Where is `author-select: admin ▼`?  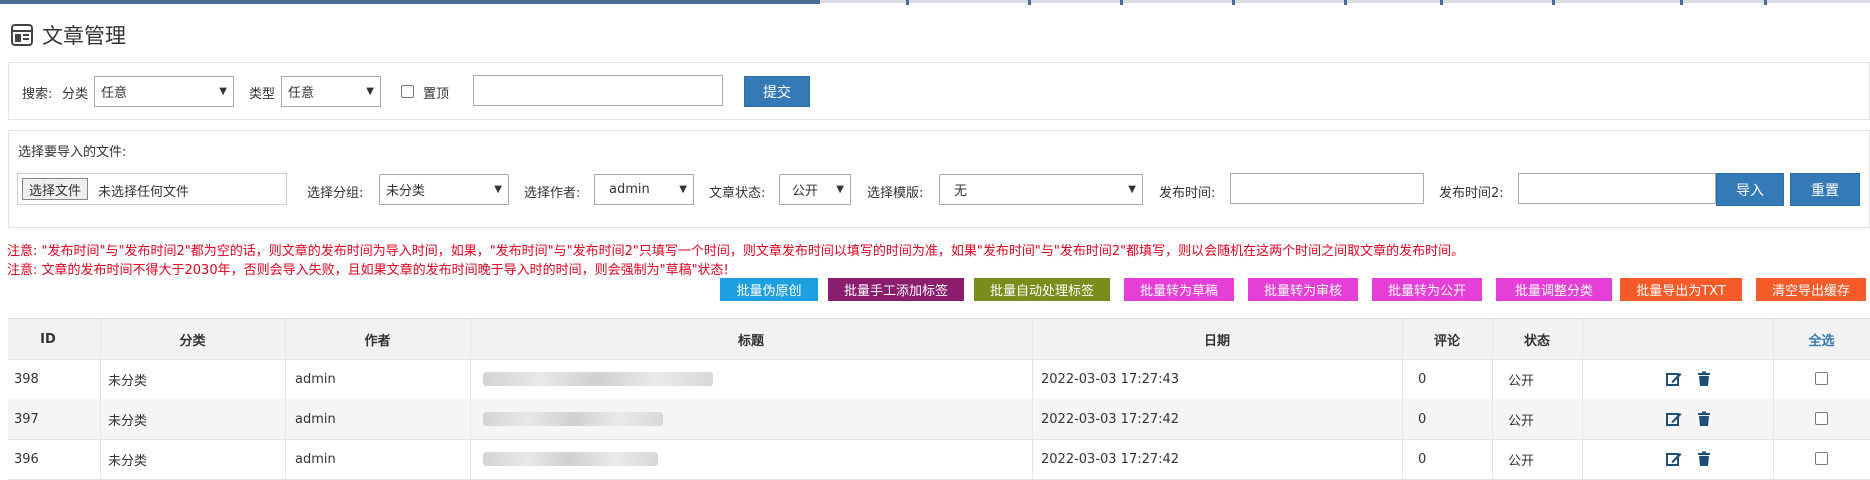 author-select: admin ▼ is located at coordinates (644, 189).